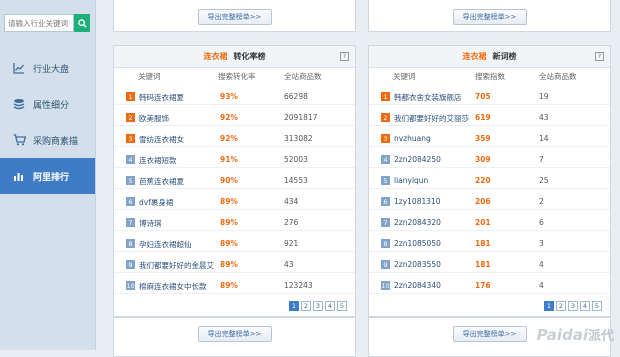 The height and width of the screenshot is (357, 620). What do you see at coordinates (51, 69) in the screenshot?
I see `sidebar-item-label: 行业大盘` at bounding box center [51, 69].